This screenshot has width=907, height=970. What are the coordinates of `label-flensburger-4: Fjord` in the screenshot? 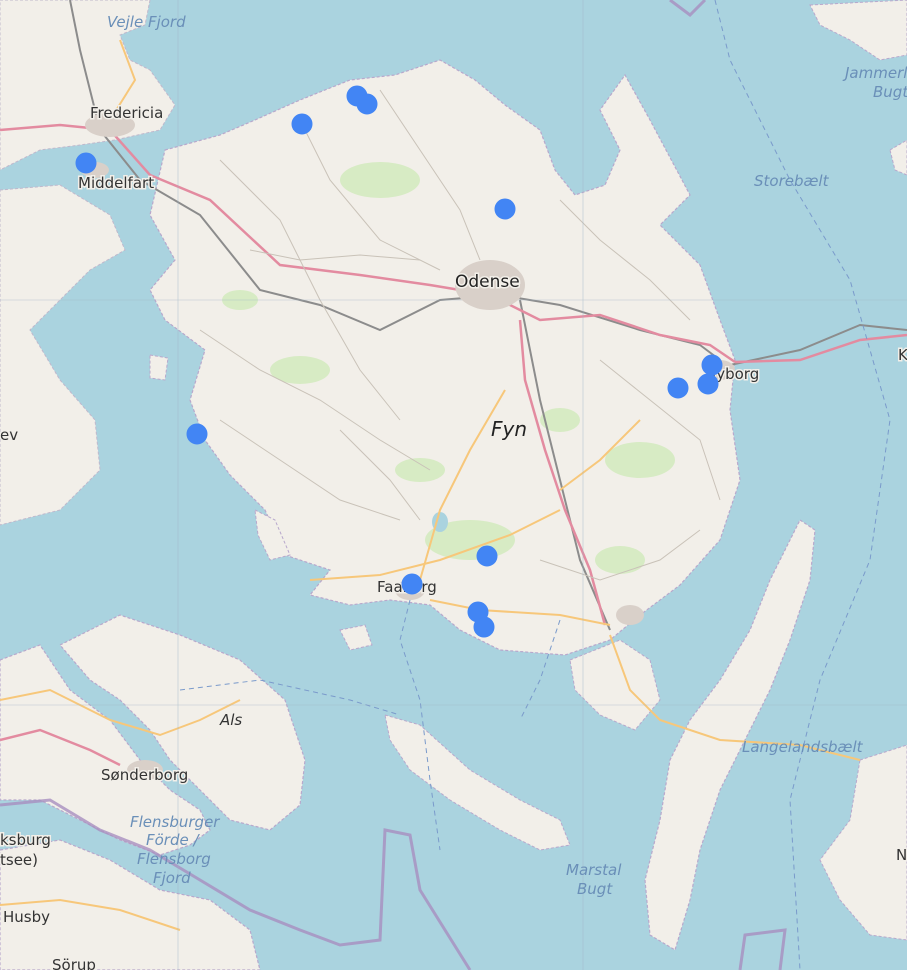 It's located at (172, 878).